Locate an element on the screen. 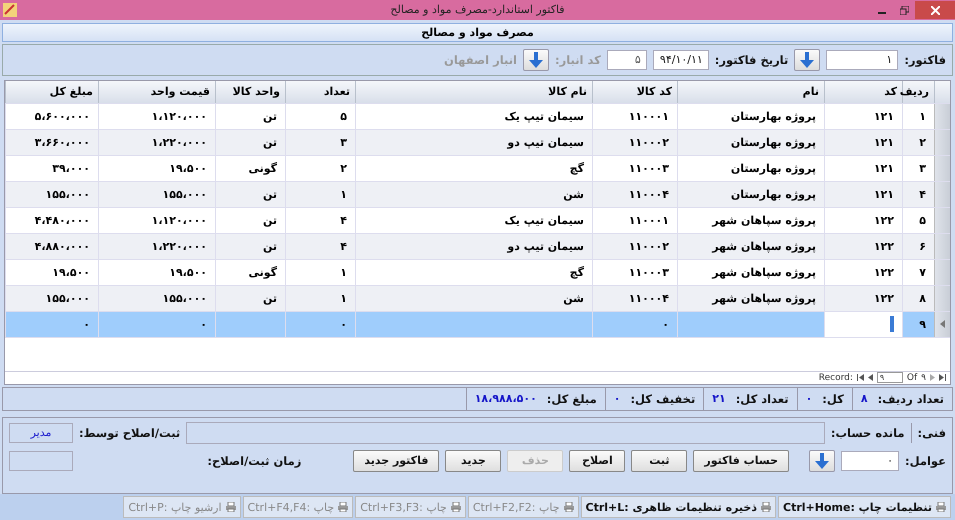 This screenshot has width=955, height=520. table-cell: ۱،۲۲۰،۰۰۰ is located at coordinates (156, 246).